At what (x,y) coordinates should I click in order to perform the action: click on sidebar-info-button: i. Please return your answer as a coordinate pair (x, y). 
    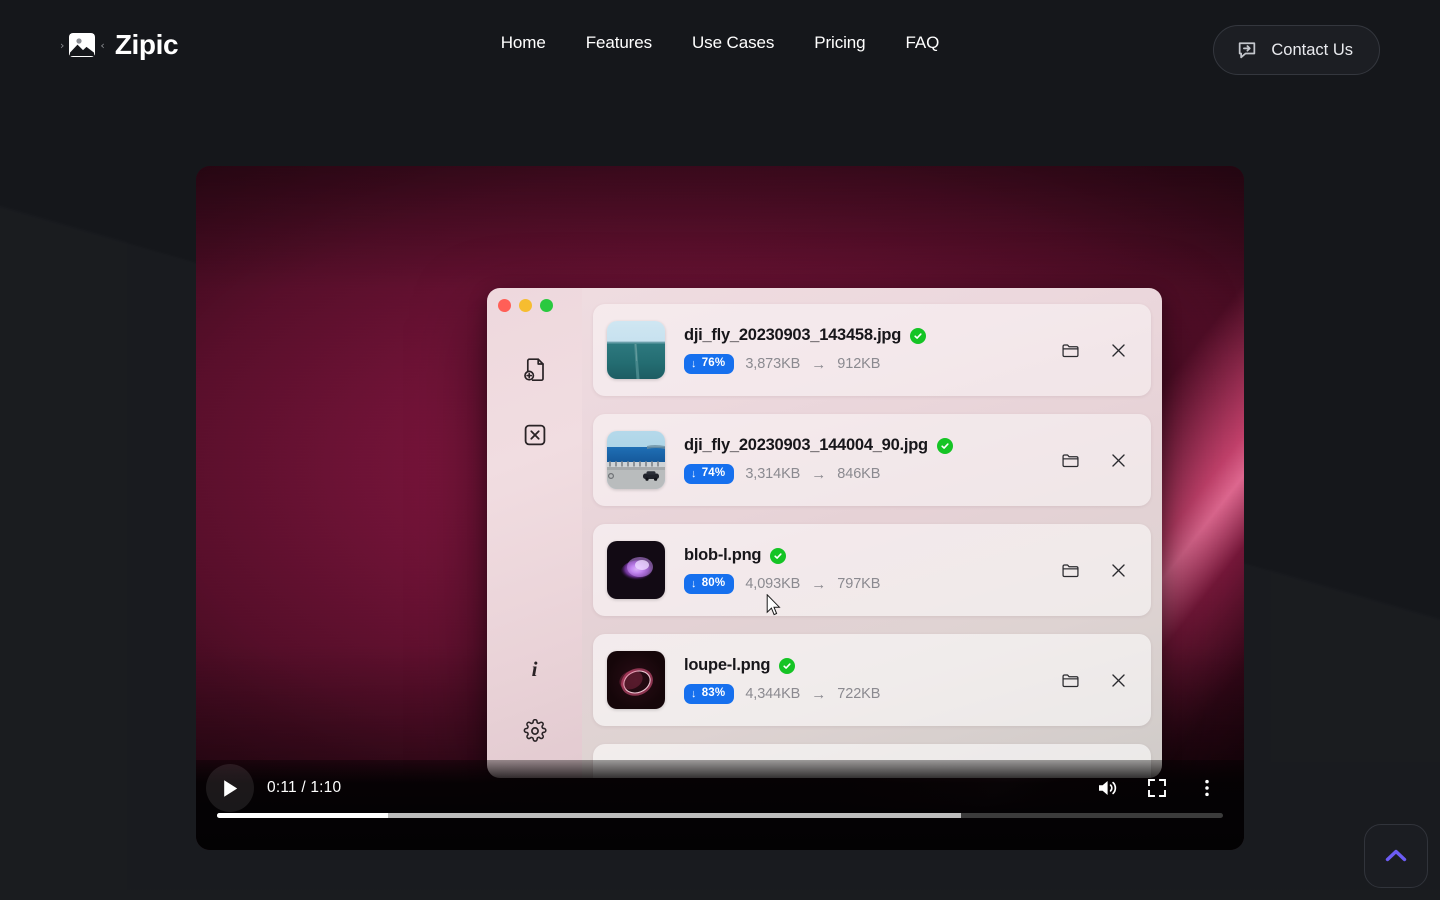
    Looking at the image, I should click on (535, 669).